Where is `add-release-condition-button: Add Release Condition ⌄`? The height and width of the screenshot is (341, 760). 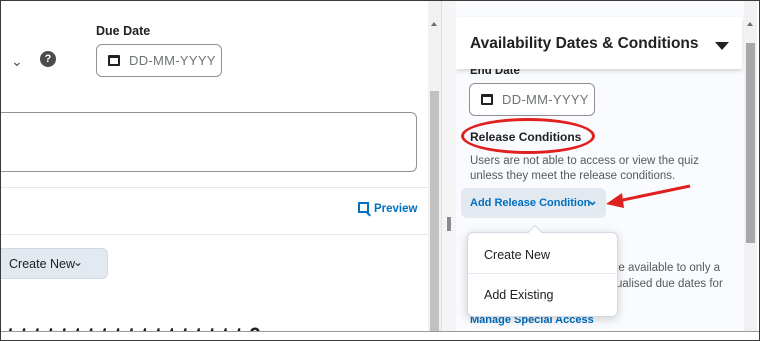 add-release-condition-button: Add Release Condition ⌄ is located at coordinates (533, 203).